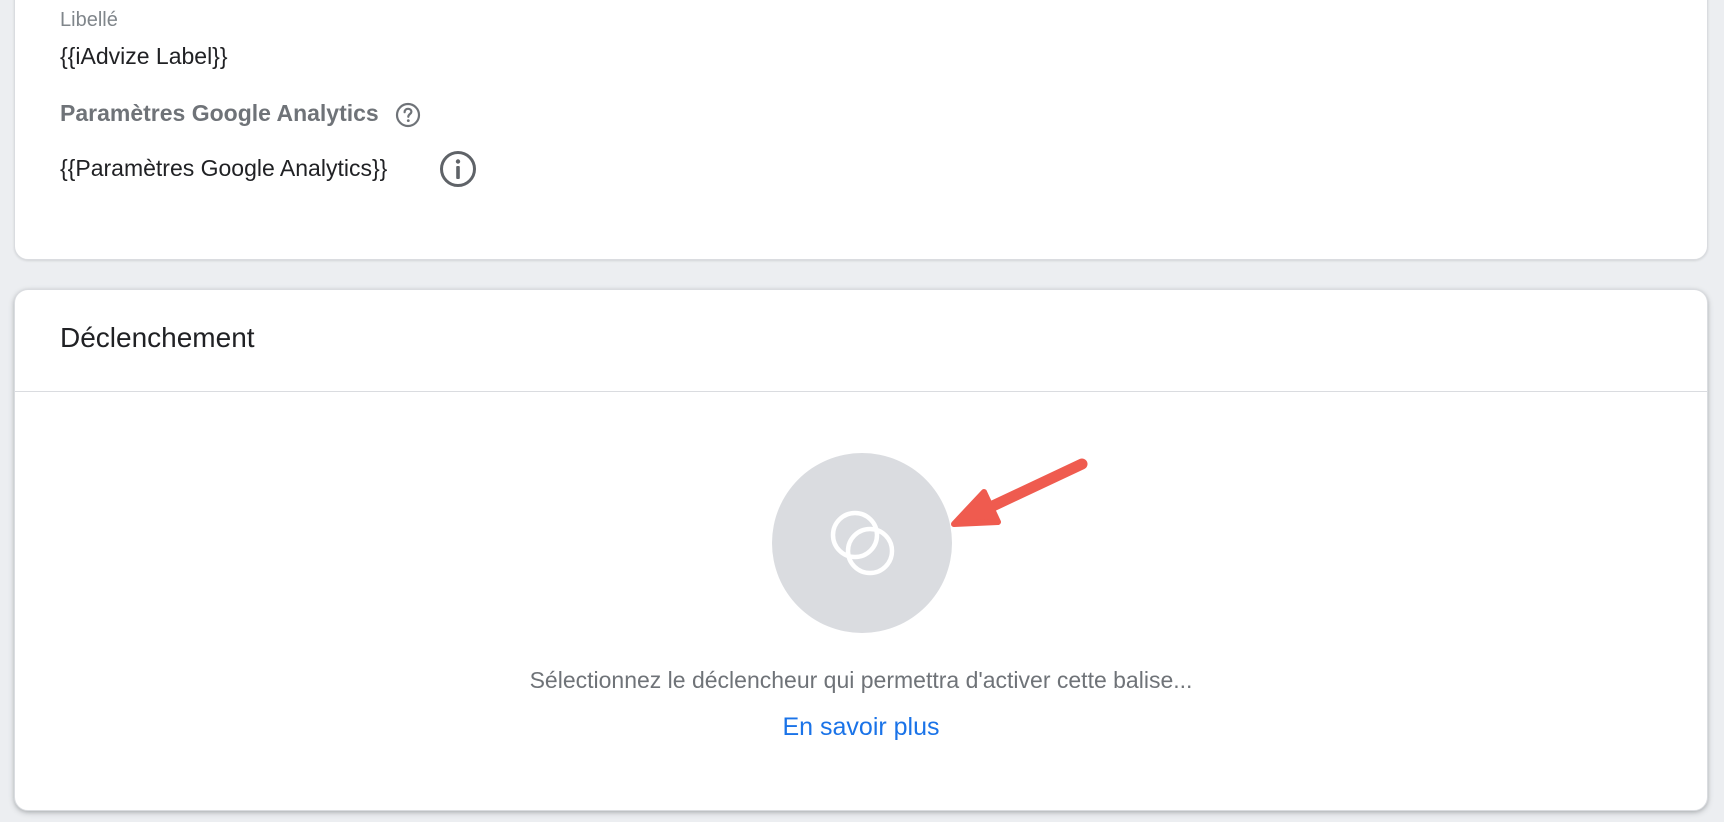  I want to click on ga-settings-title-text: Paramètres Google Analytics, so click(219, 113).